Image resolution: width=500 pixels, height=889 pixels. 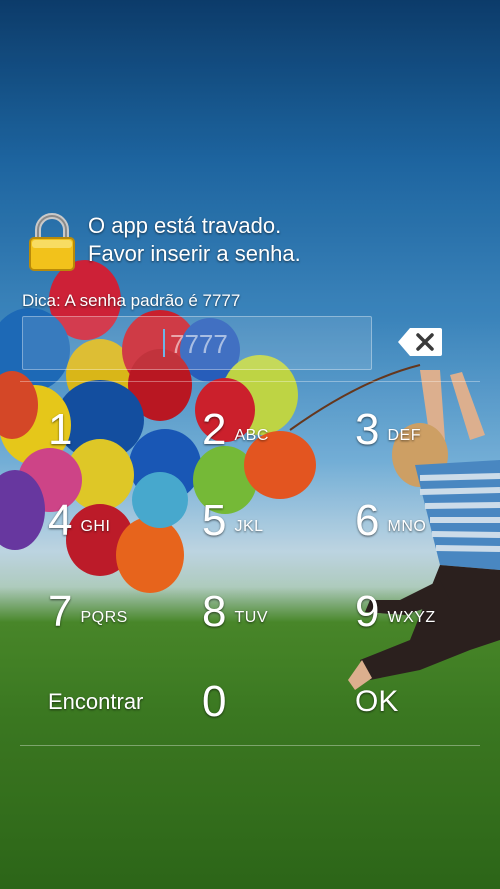 What do you see at coordinates (60, 520) in the screenshot?
I see `key-digit: 4` at bounding box center [60, 520].